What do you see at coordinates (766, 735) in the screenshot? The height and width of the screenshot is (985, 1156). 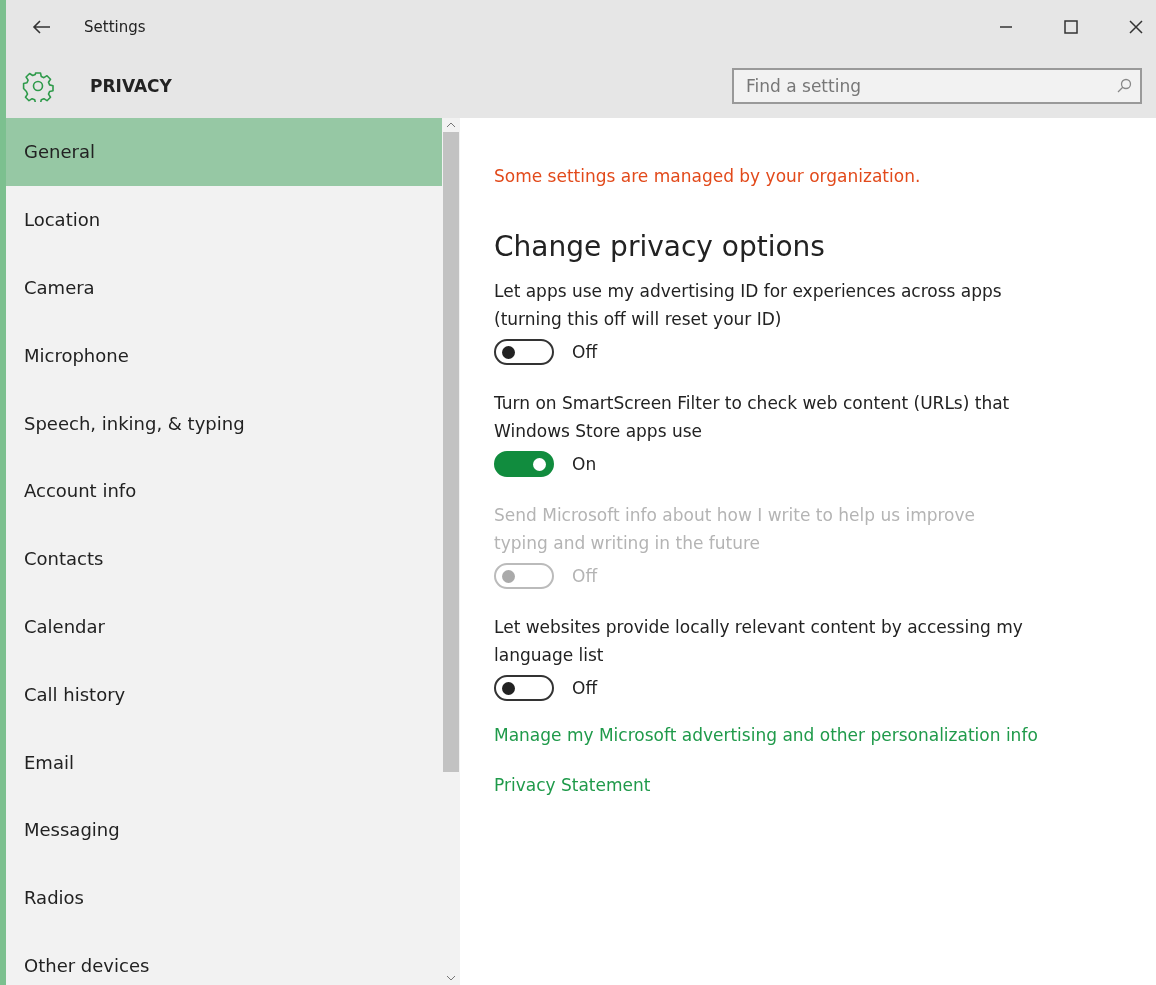 I see `link: Manage my Microsoft advertising and other personalization info` at bounding box center [766, 735].